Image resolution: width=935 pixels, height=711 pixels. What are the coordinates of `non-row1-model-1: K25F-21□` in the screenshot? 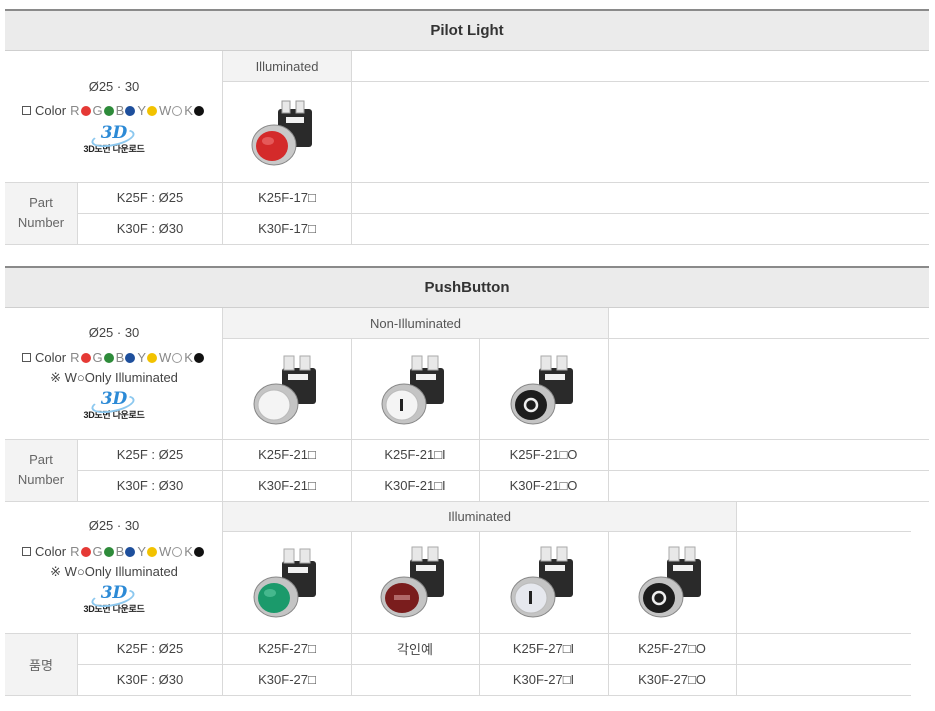 It's located at (287, 454).